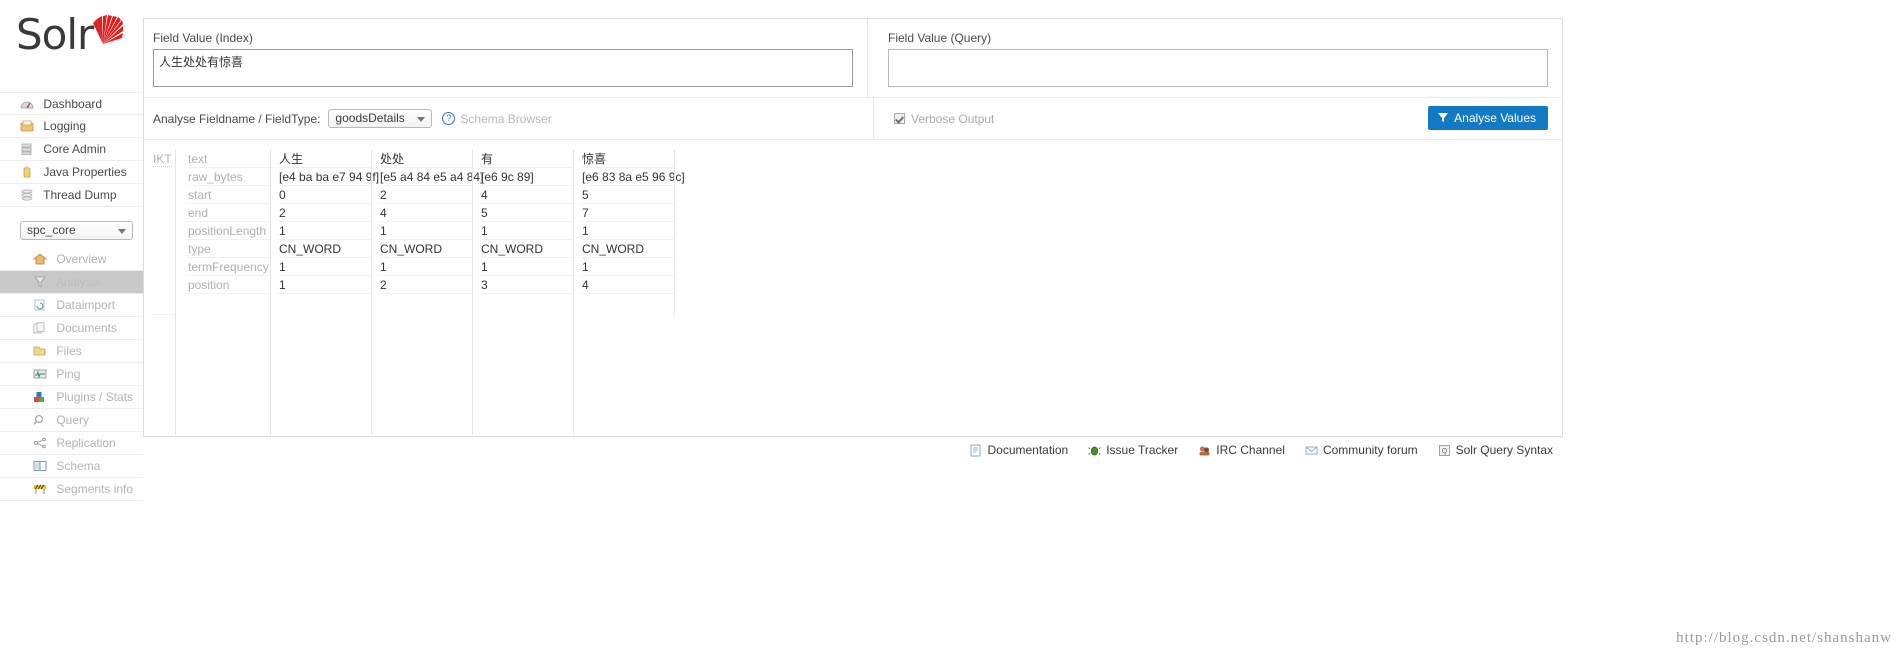 The image size is (1902, 655). What do you see at coordinates (27, 124) in the screenshot?
I see `logging-icon` at bounding box center [27, 124].